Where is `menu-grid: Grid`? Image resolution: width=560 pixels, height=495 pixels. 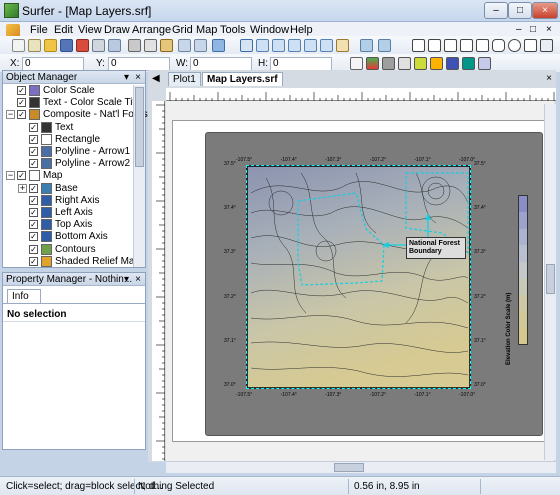
menu-grid: Grid is located at coordinates (182, 30).